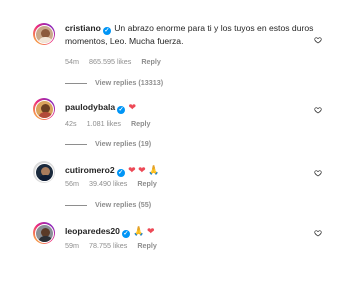 The width and height of the screenshot is (350, 285). What do you see at coordinates (72, 183) in the screenshot?
I see `comment-time: 56m` at bounding box center [72, 183].